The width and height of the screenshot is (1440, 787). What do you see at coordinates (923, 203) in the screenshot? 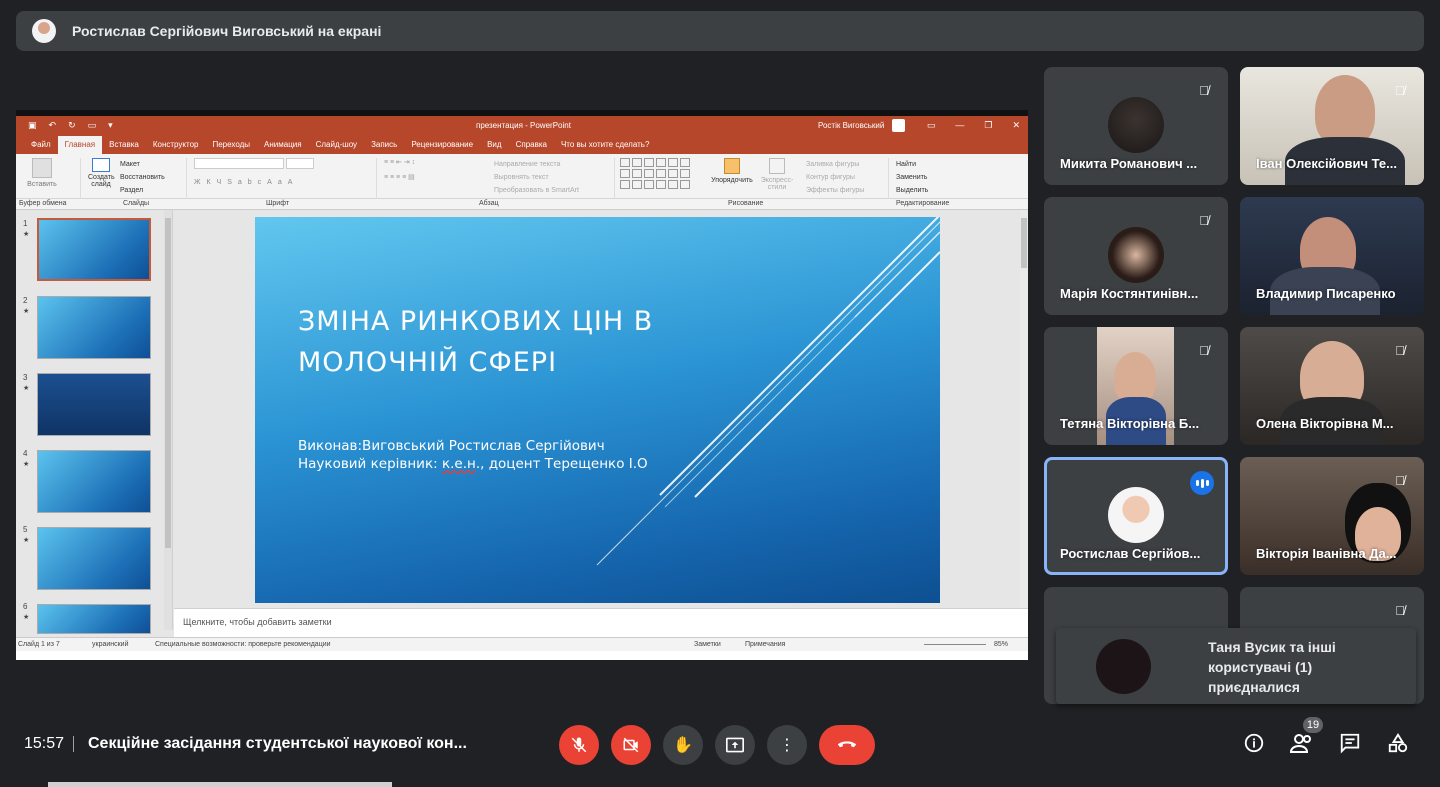
I see `group-editing: Редактирование` at bounding box center [923, 203].